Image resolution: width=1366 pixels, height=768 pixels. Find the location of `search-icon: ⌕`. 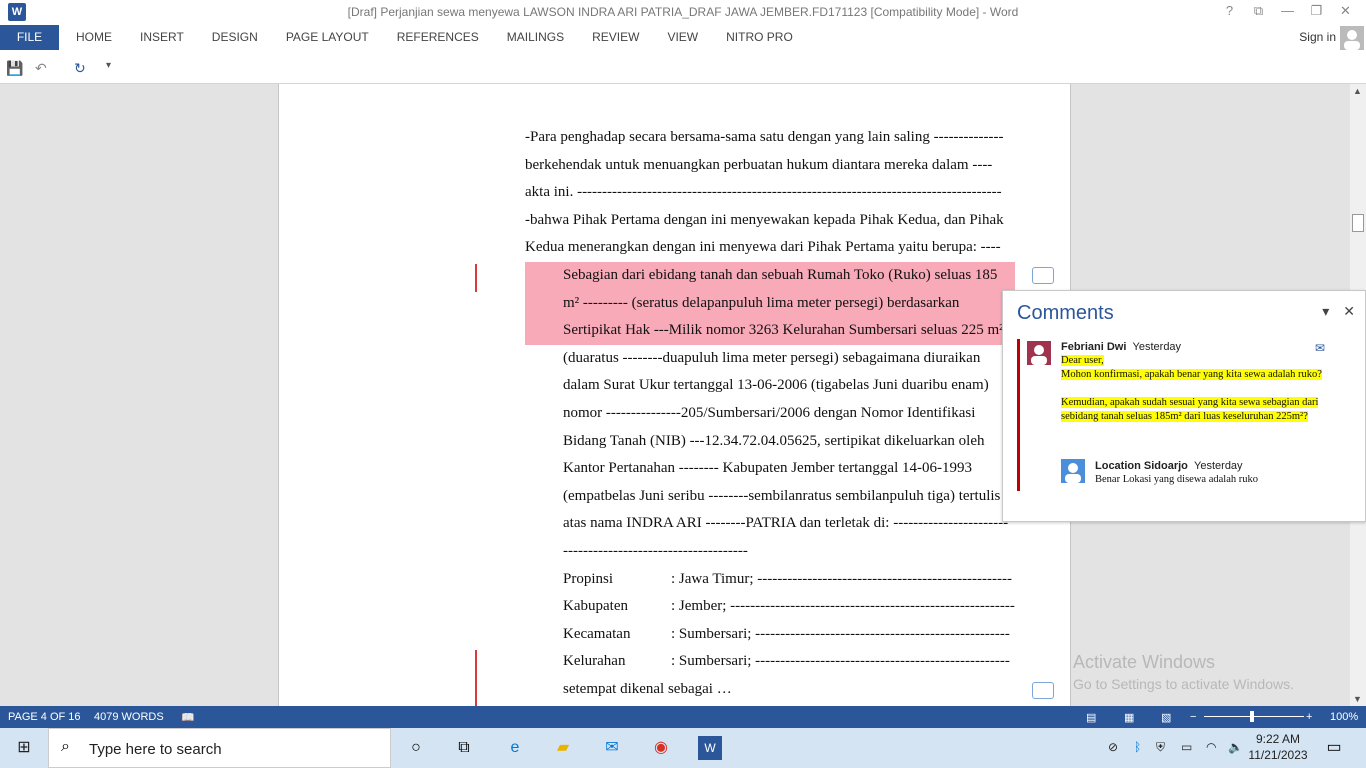

search-icon: ⌕ is located at coordinates (65, 746).